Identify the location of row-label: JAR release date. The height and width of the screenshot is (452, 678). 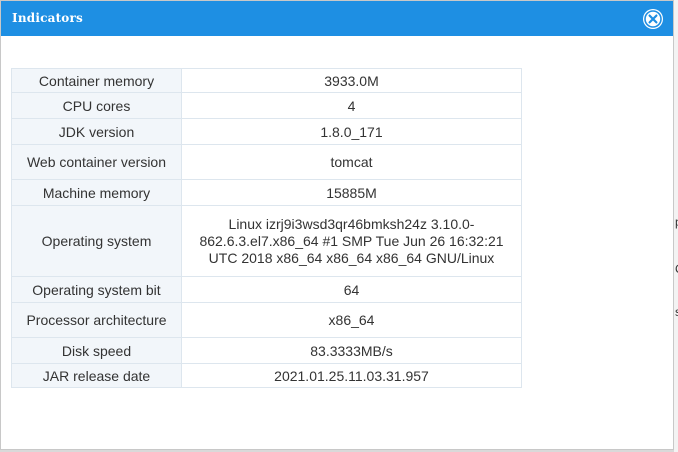
(96, 375).